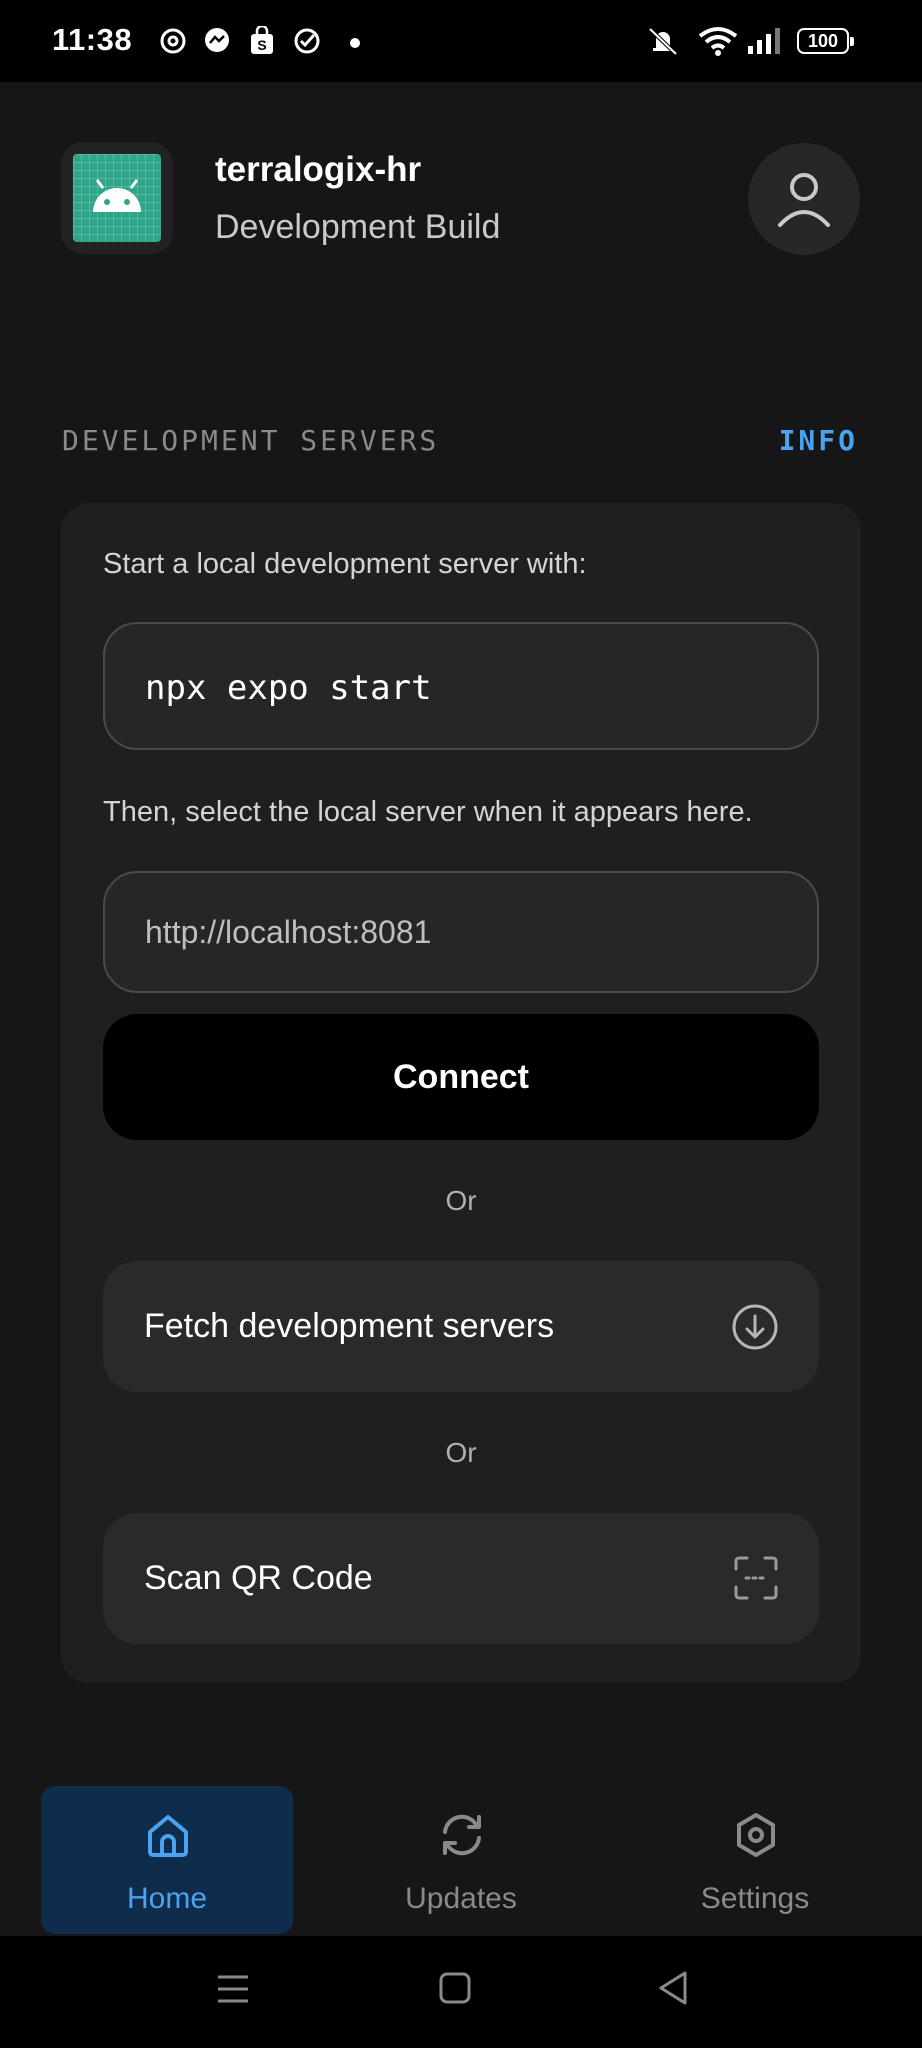  What do you see at coordinates (461, 41) in the screenshot?
I see `status-bar: 11:38 S 100` at bounding box center [461, 41].